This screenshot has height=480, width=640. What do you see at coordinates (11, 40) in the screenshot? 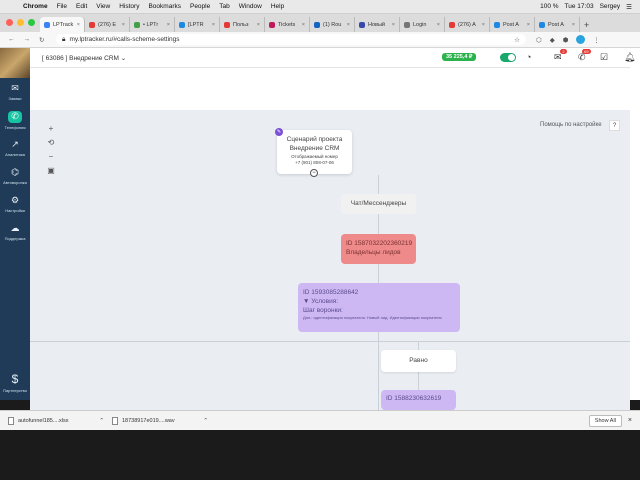
I see `back-icon: ←` at bounding box center [11, 40].